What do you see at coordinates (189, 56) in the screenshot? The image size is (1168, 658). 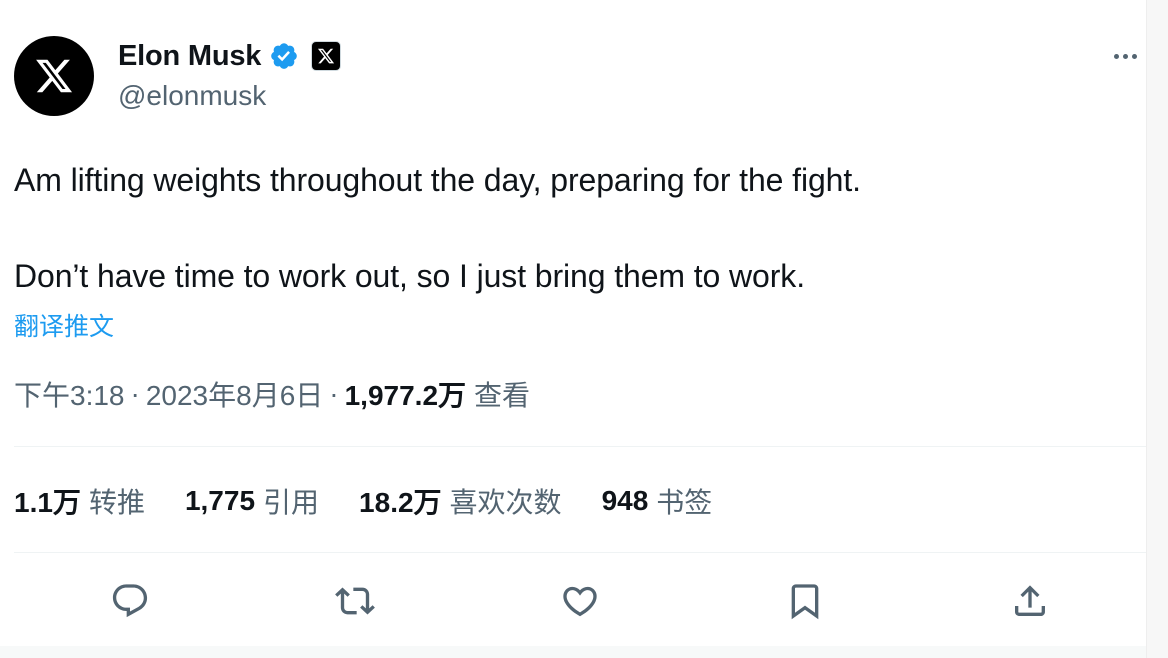 I see `author-display-name: Elon Musk` at bounding box center [189, 56].